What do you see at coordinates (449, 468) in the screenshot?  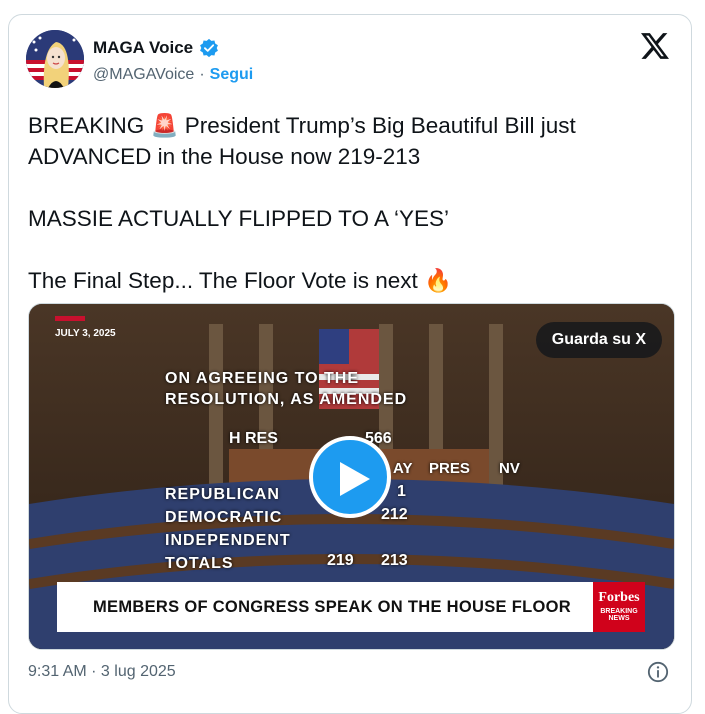 I see `column-pres: PRES` at bounding box center [449, 468].